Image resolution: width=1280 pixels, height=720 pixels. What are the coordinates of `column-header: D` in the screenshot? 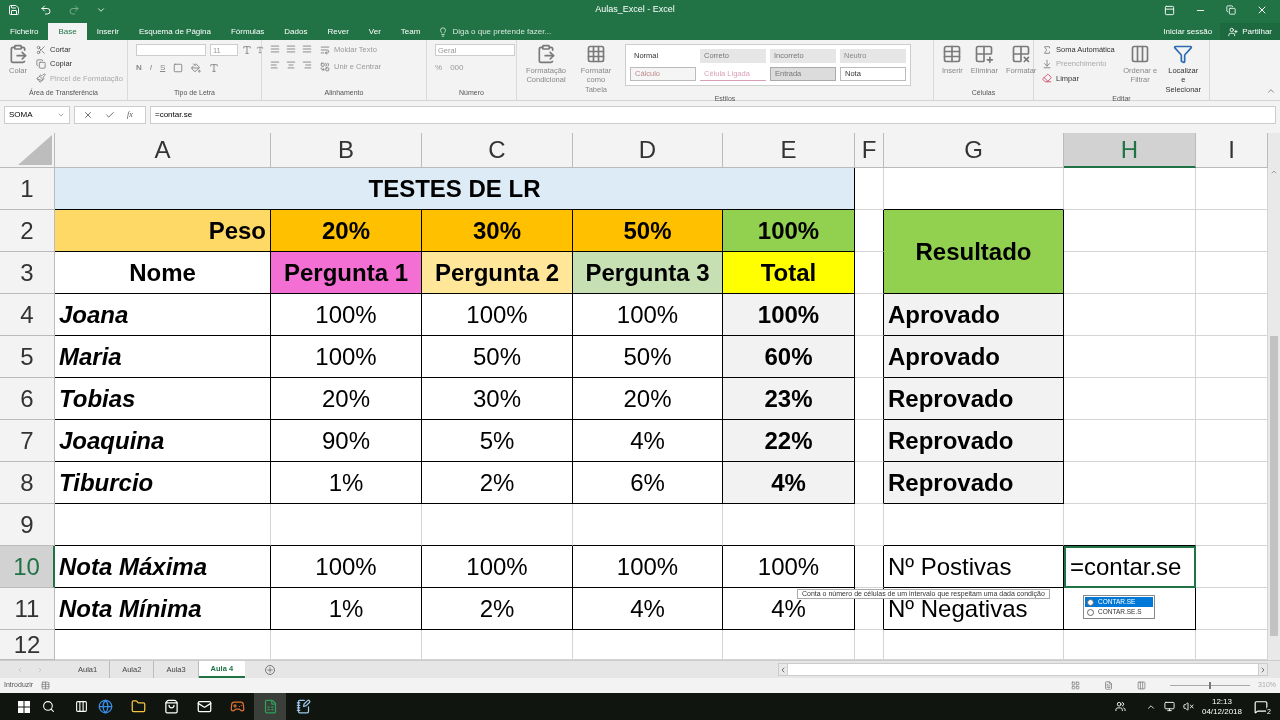 It's located at (648, 150).